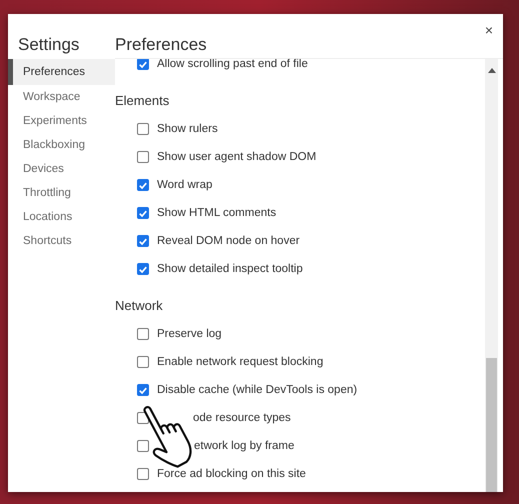  Describe the element at coordinates (189, 334) in the screenshot. I see `option-label: Preserve log` at that location.